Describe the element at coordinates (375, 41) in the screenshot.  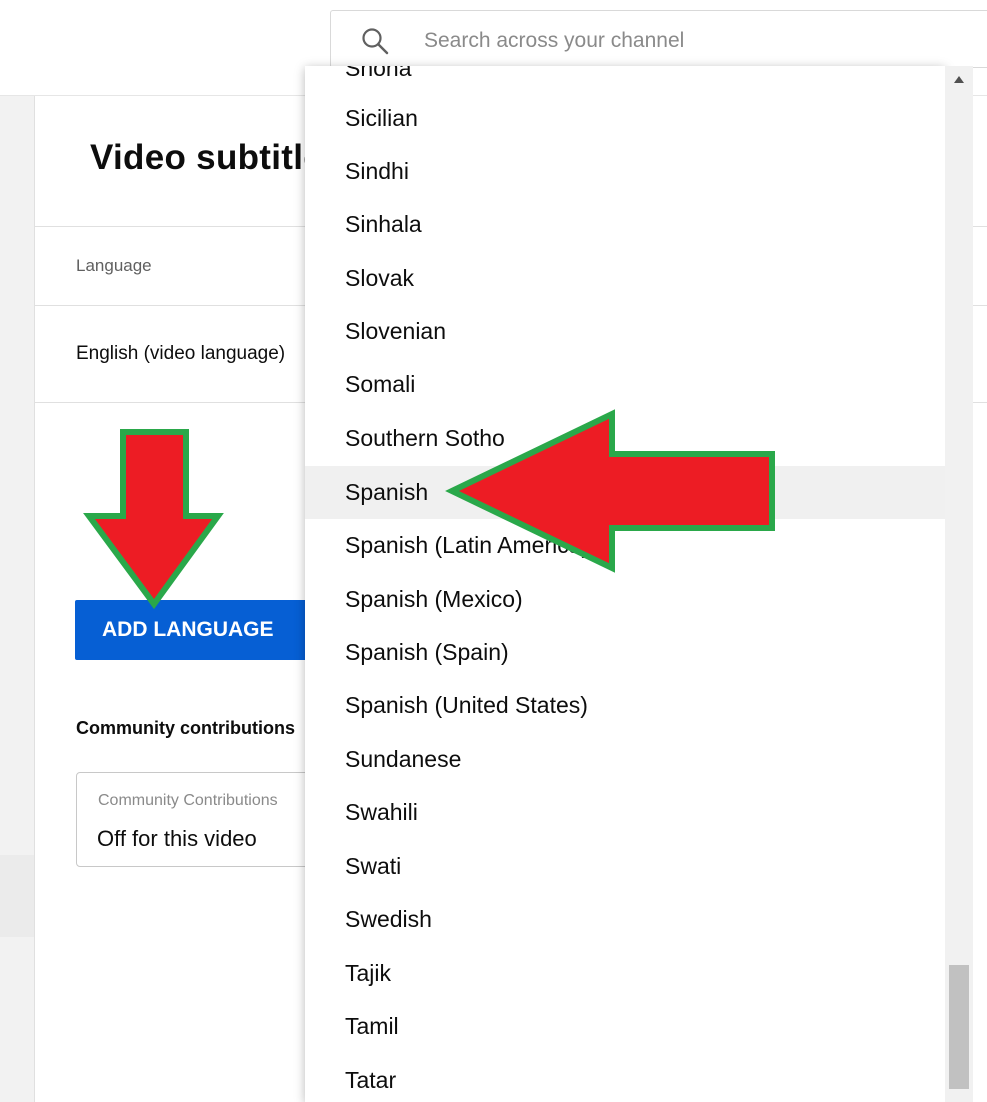
I see `search-icon` at that location.